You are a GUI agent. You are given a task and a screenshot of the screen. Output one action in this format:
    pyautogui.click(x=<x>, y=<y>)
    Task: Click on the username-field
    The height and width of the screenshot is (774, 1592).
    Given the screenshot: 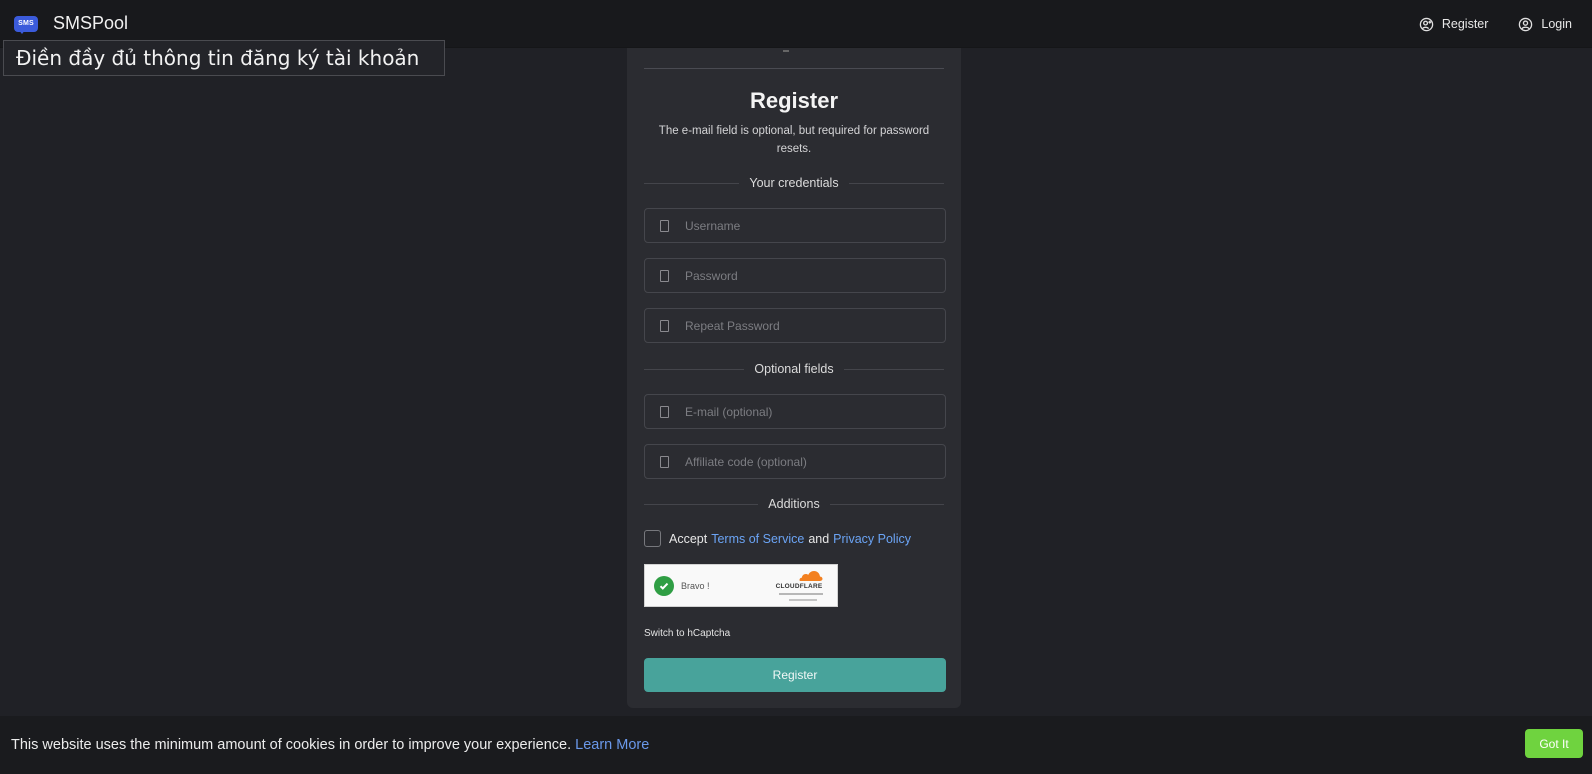 What is the action you would take?
    pyautogui.click(x=795, y=225)
    